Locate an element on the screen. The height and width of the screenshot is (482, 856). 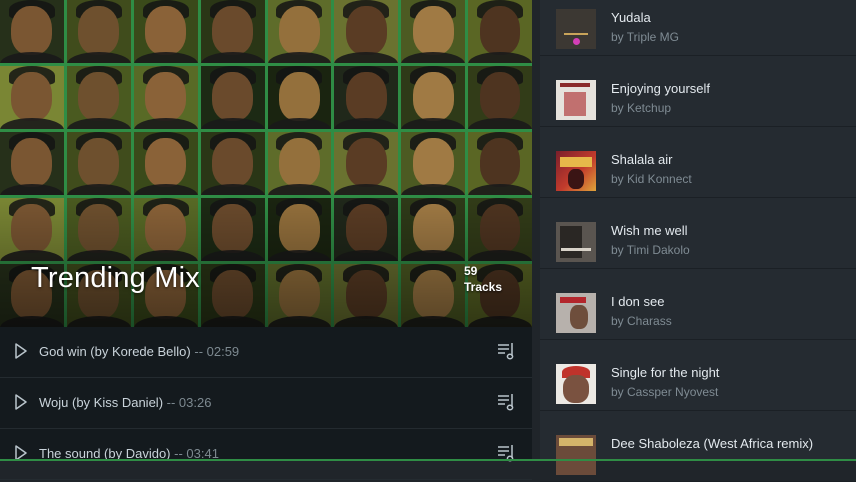
track-row: The sound (by Davido) -- 03:41 is located at coordinates (266, 454).